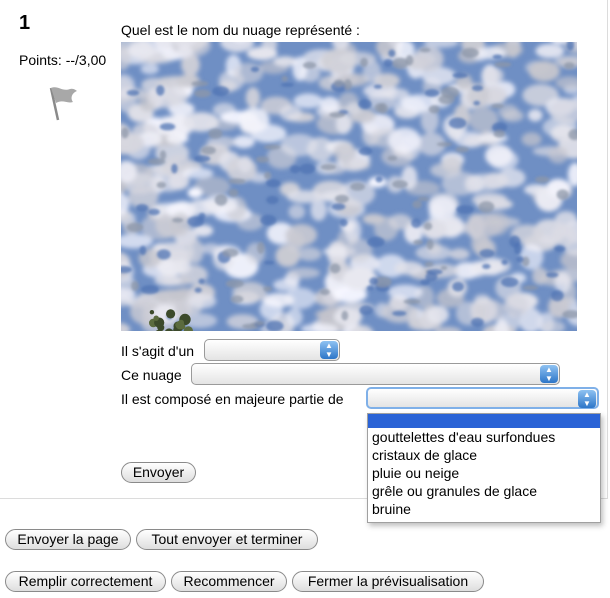 Image resolution: width=610 pixels, height=598 pixels. What do you see at coordinates (484, 473) in the screenshot?
I see `dropdown-option: pluie ou neige` at bounding box center [484, 473].